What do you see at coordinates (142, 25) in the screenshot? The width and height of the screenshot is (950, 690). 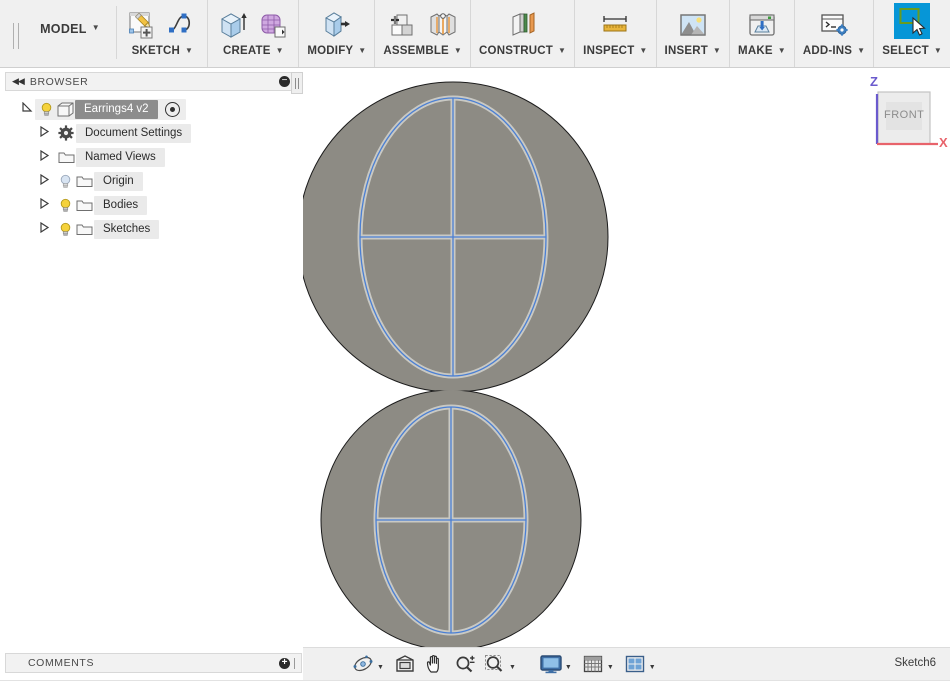 I see `create-sketch-icon` at bounding box center [142, 25].